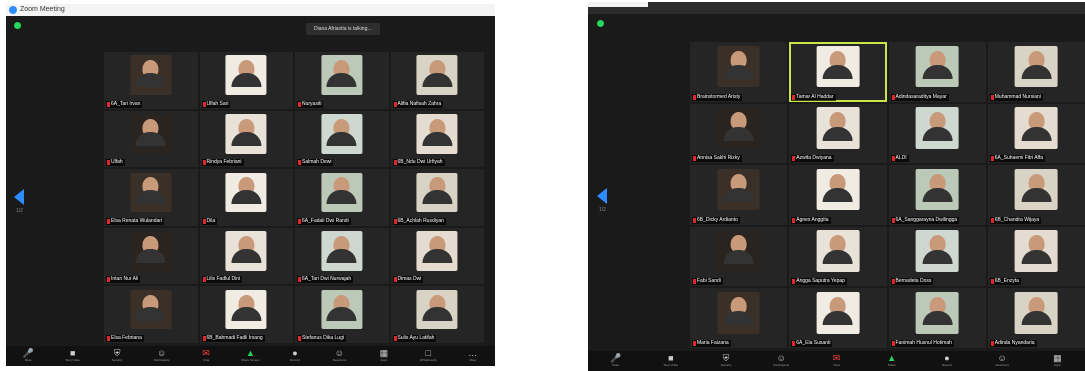  What do you see at coordinates (838, 72) in the screenshot?
I see `participant-tile: Tamar Al Haddar` at bounding box center [838, 72].